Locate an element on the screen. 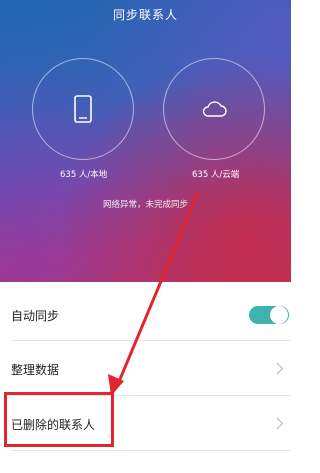 The height and width of the screenshot is (473, 320). sync-status-text: 网络异常，未完成同步 is located at coordinates (145, 205).